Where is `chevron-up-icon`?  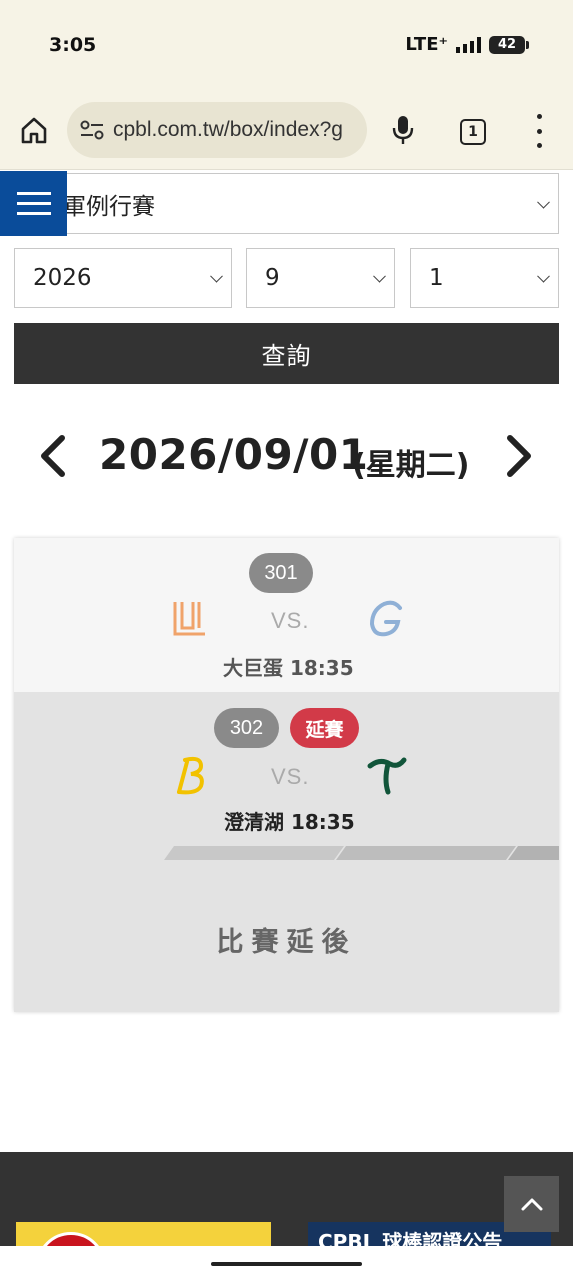
chevron-up-icon is located at coordinates (531, 1204).